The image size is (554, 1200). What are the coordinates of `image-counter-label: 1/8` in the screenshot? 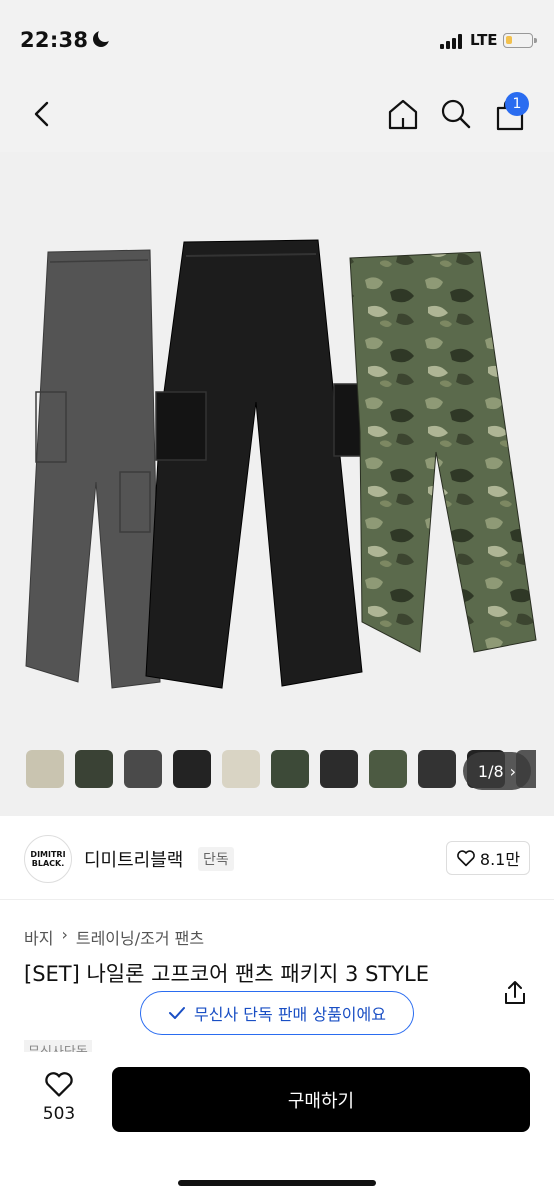 It's located at (490, 771).